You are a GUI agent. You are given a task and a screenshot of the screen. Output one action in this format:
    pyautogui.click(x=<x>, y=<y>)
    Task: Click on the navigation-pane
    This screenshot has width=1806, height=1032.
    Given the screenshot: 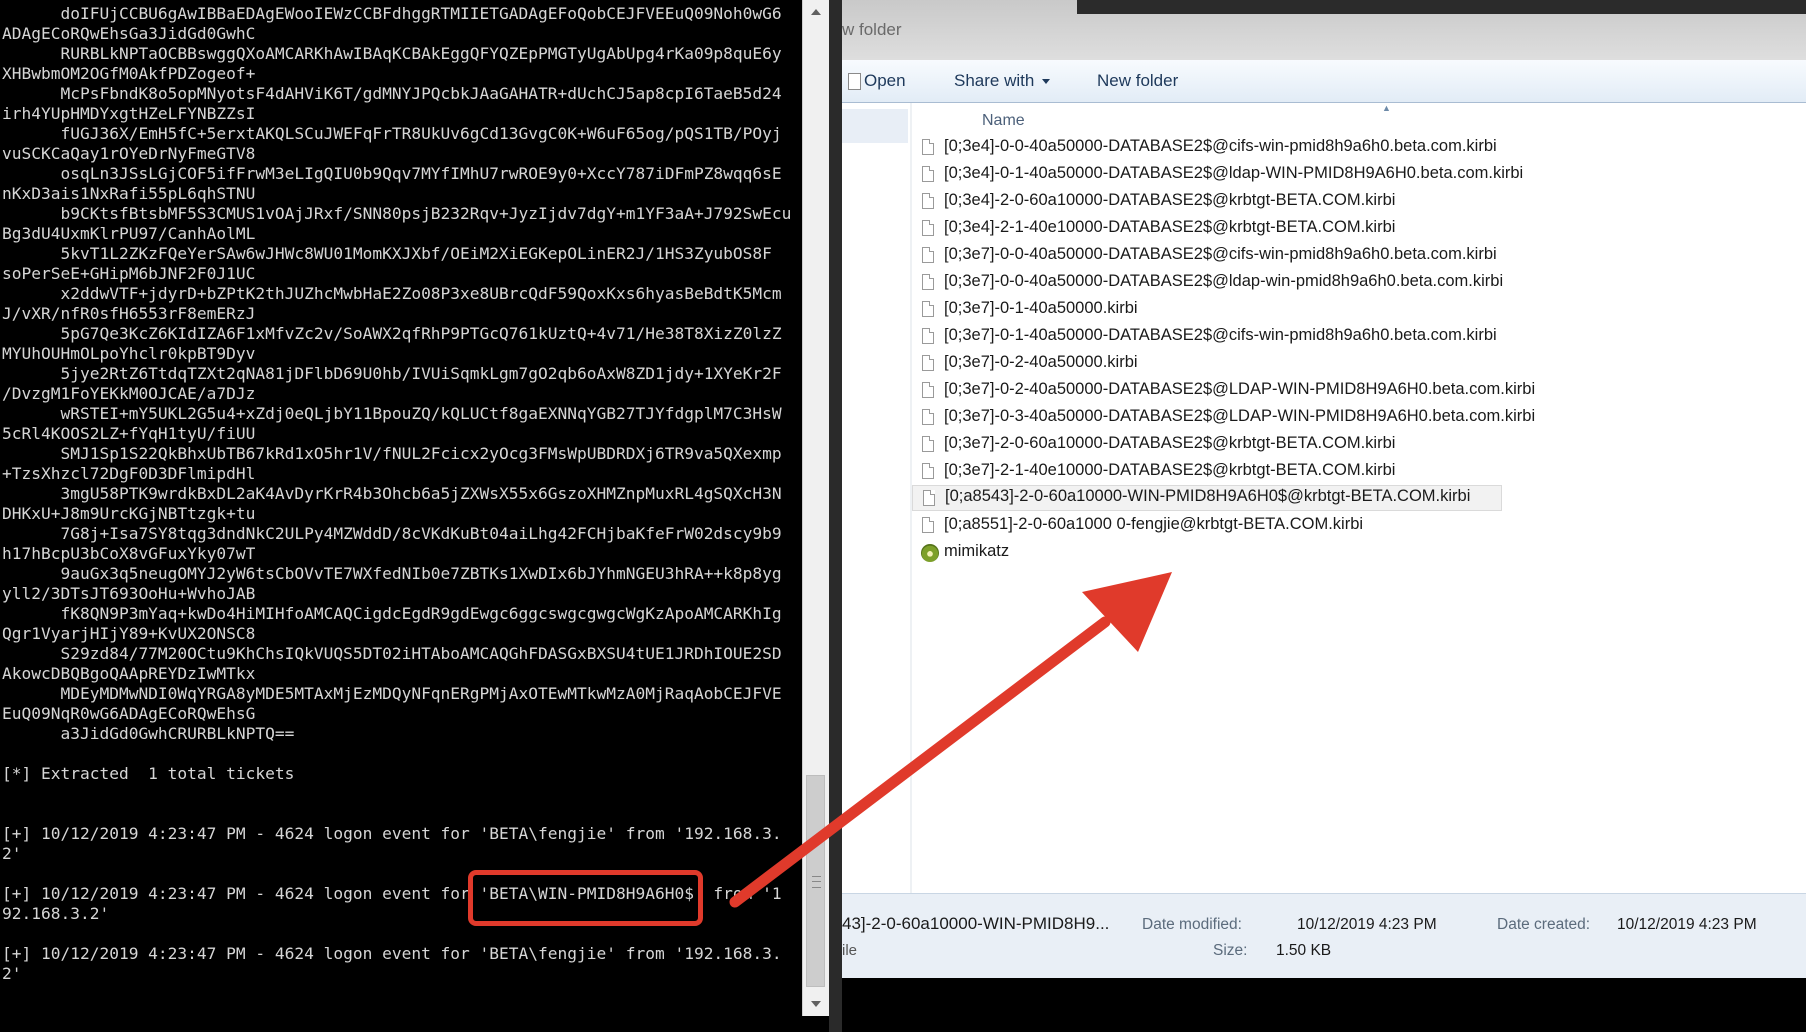 What is the action you would take?
    pyautogui.click(x=876, y=498)
    